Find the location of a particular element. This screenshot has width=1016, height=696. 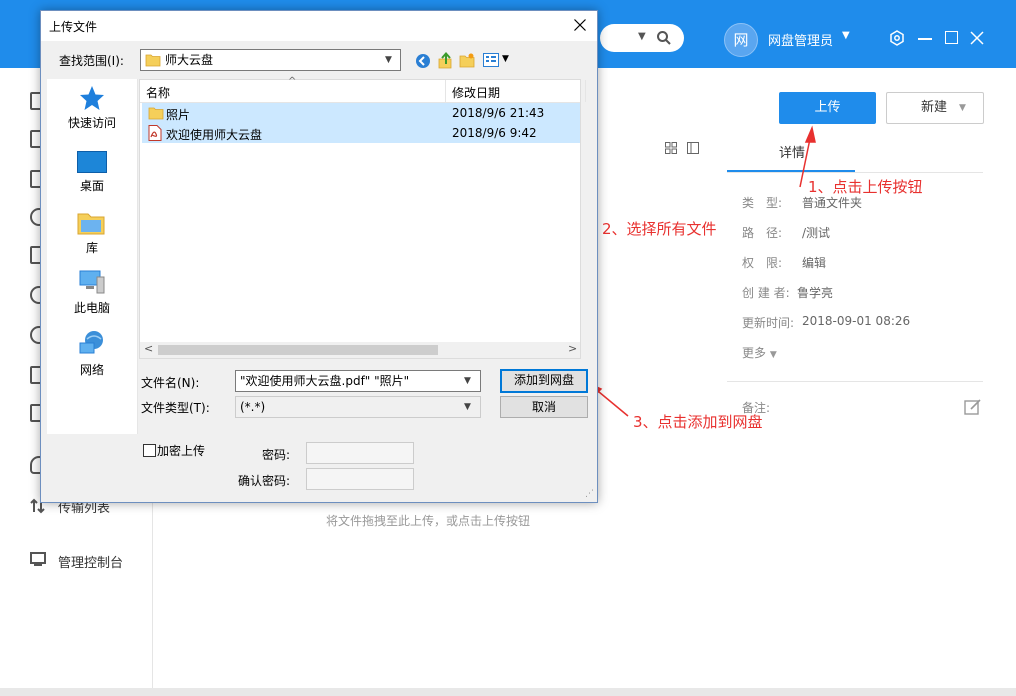

computer-icon is located at coordinates (92, 282).